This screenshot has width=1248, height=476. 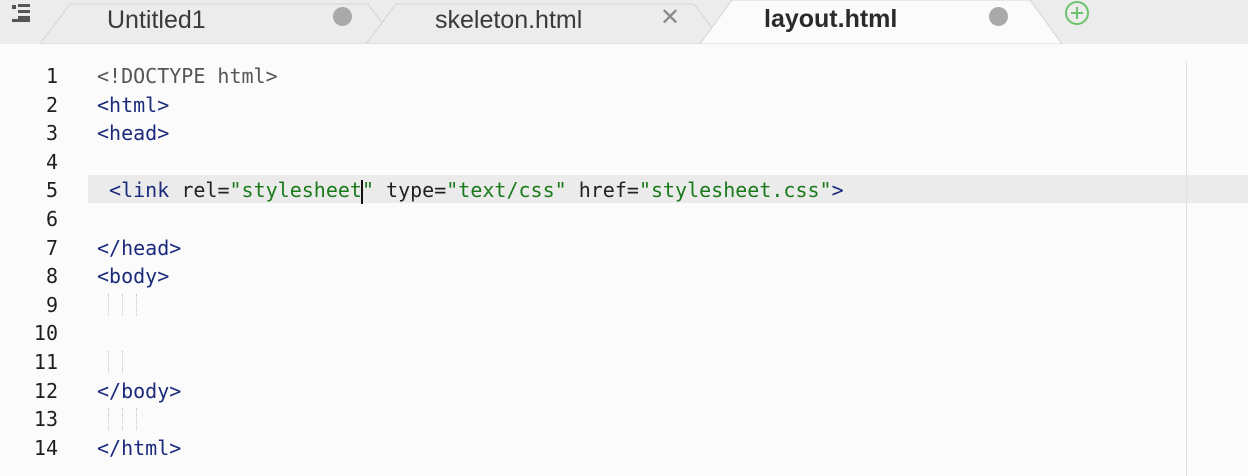 I want to click on code-token: href, so click(x=602, y=190).